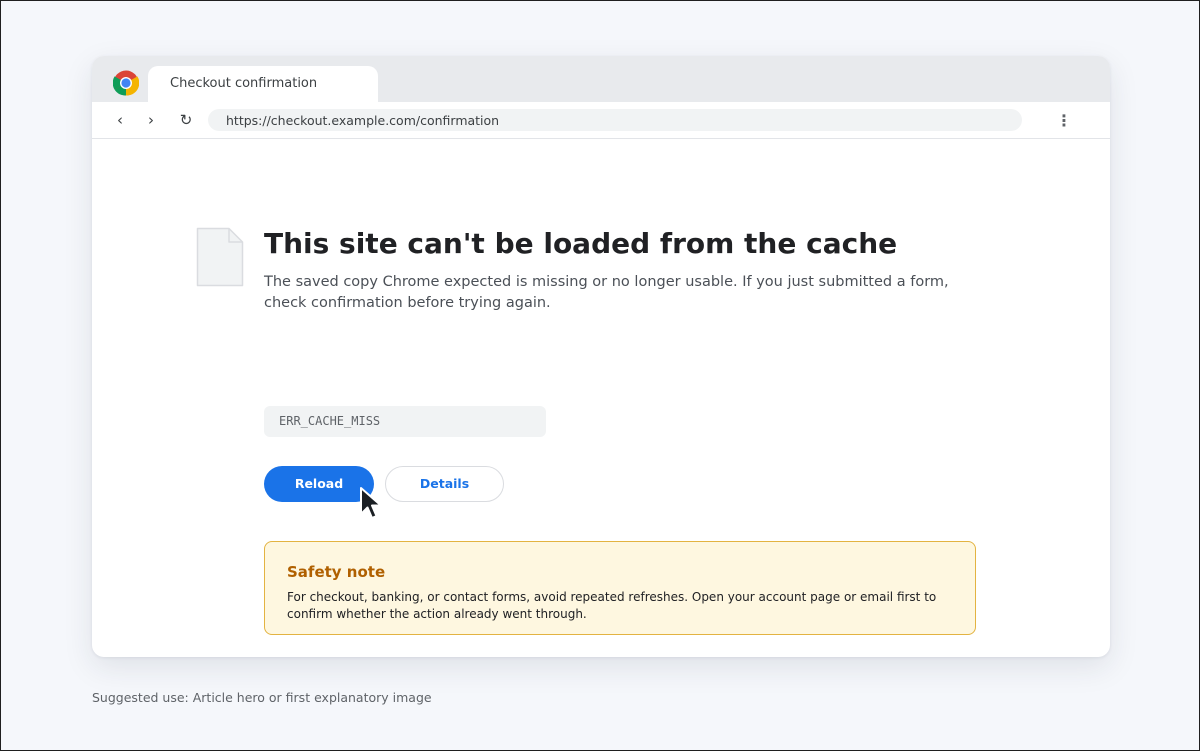 The image size is (1200, 751). Describe the element at coordinates (405, 421) in the screenshot. I see `error-code: ERR_CACHE_MISS` at that location.